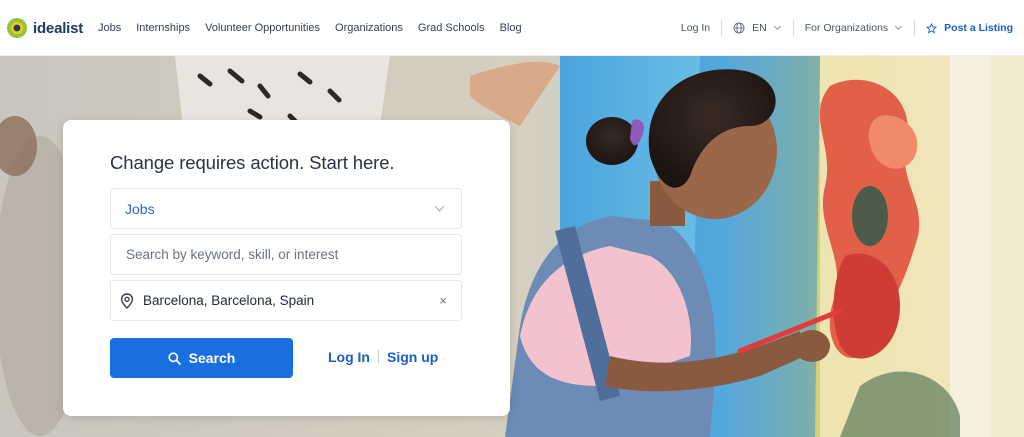  Describe the element at coordinates (369, 28) in the screenshot. I see `nav-link-organizations: Organizations` at that location.